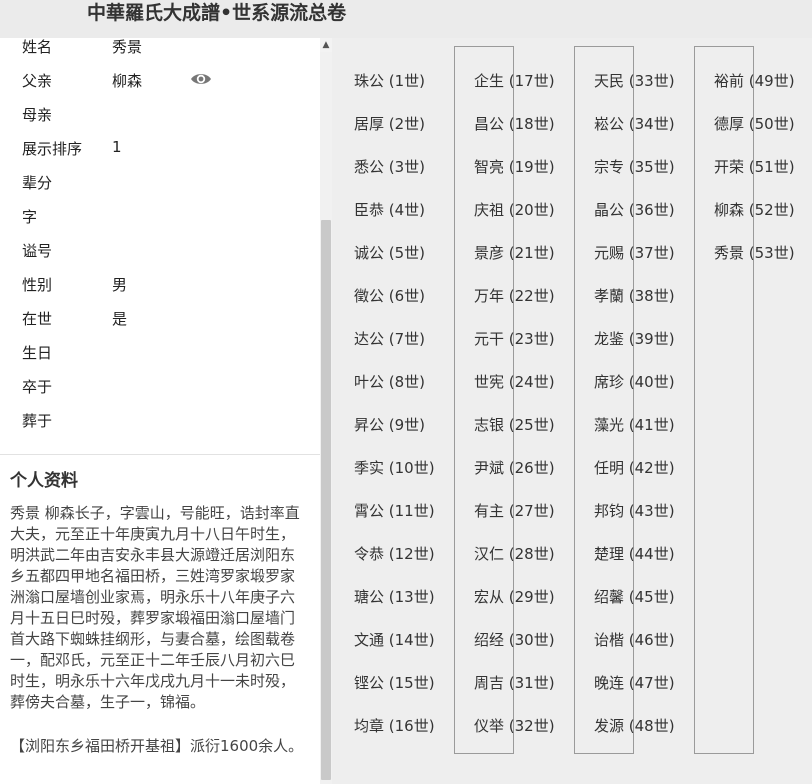  What do you see at coordinates (406, 19) in the screenshot?
I see `header-bar: 中華羅氏大成譜•世系源流总卷` at bounding box center [406, 19].